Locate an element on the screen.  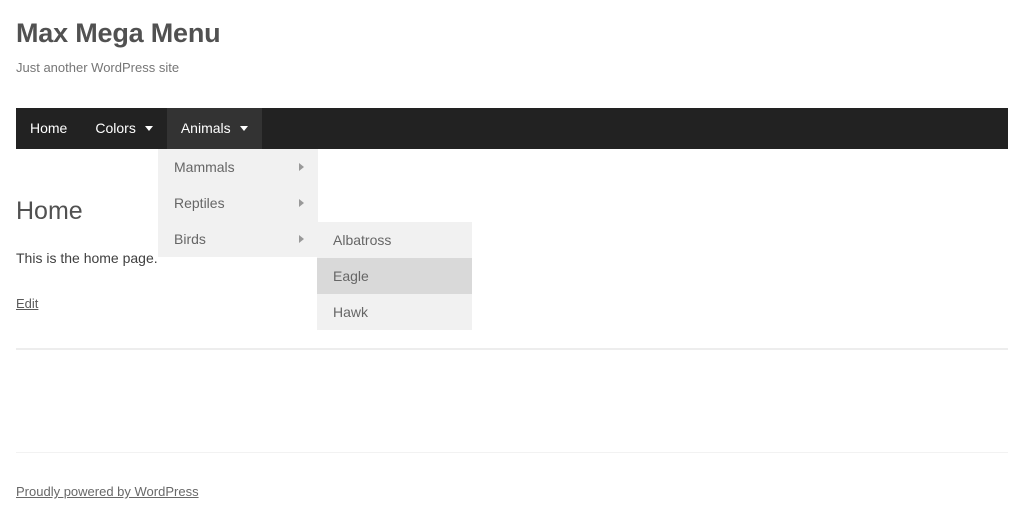
nav-item-label: Colors is located at coordinates (115, 128).